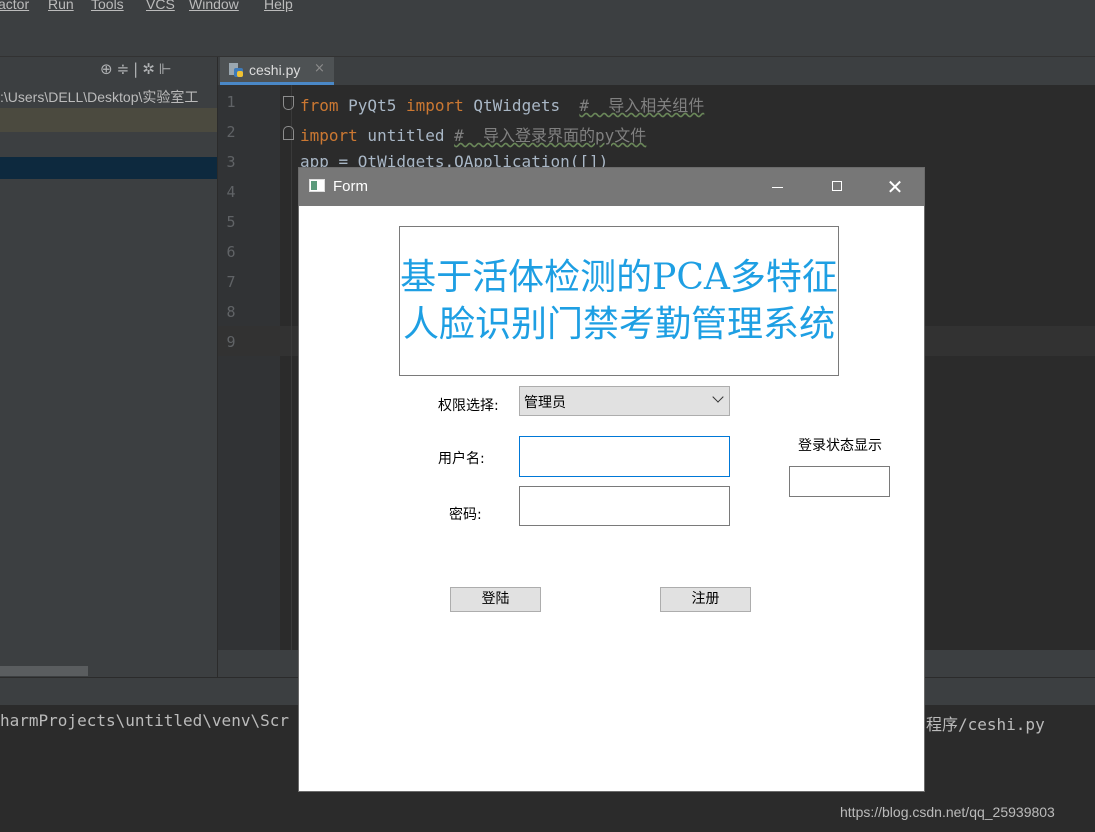 Image resolution: width=1095 pixels, height=832 pixels. I want to click on register-button: 注册, so click(705, 599).